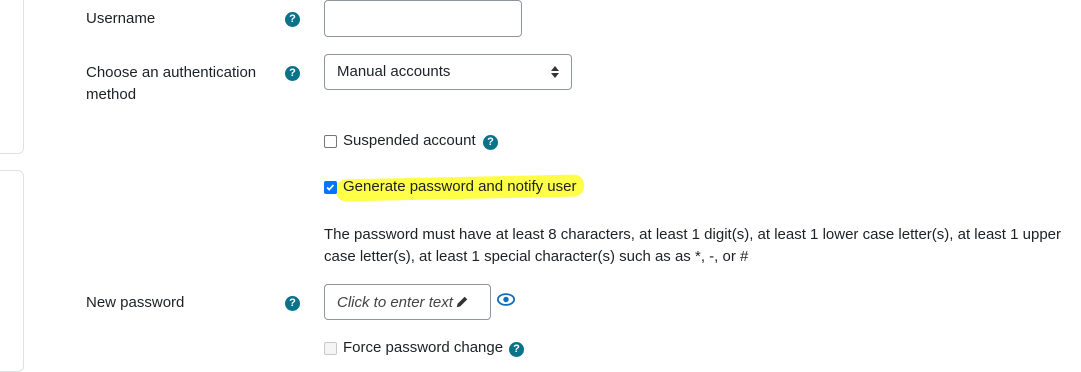  Describe the element at coordinates (135, 302) in the screenshot. I see `new-password-label: New password` at that location.